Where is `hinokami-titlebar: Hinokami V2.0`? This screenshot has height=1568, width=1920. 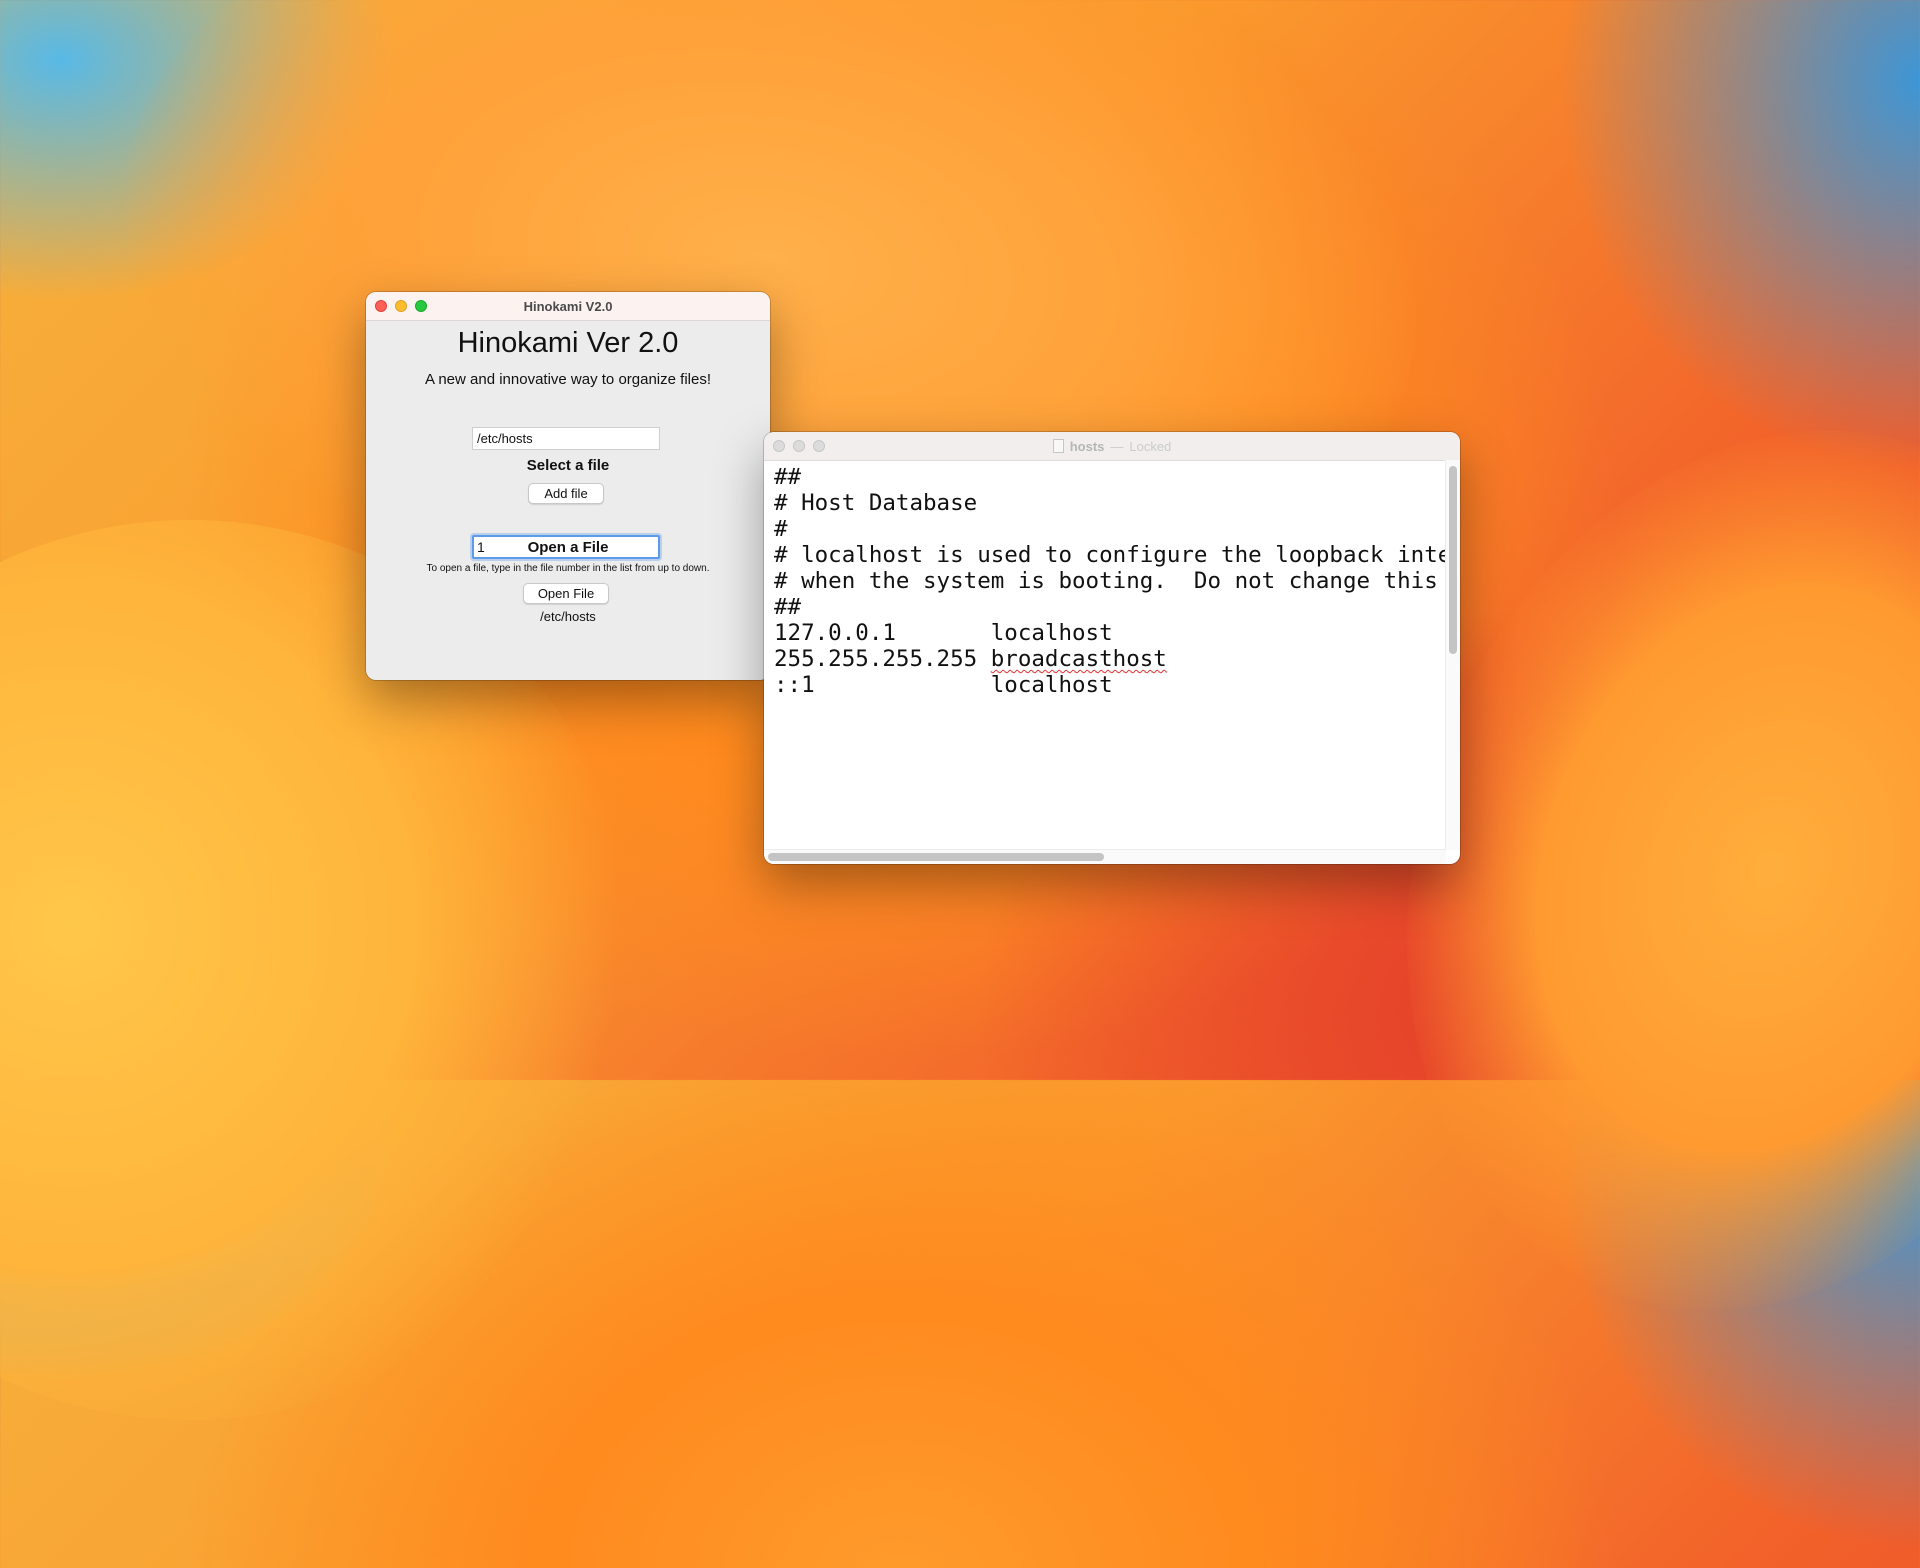 hinokami-titlebar: Hinokami V2.0 is located at coordinates (568, 306).